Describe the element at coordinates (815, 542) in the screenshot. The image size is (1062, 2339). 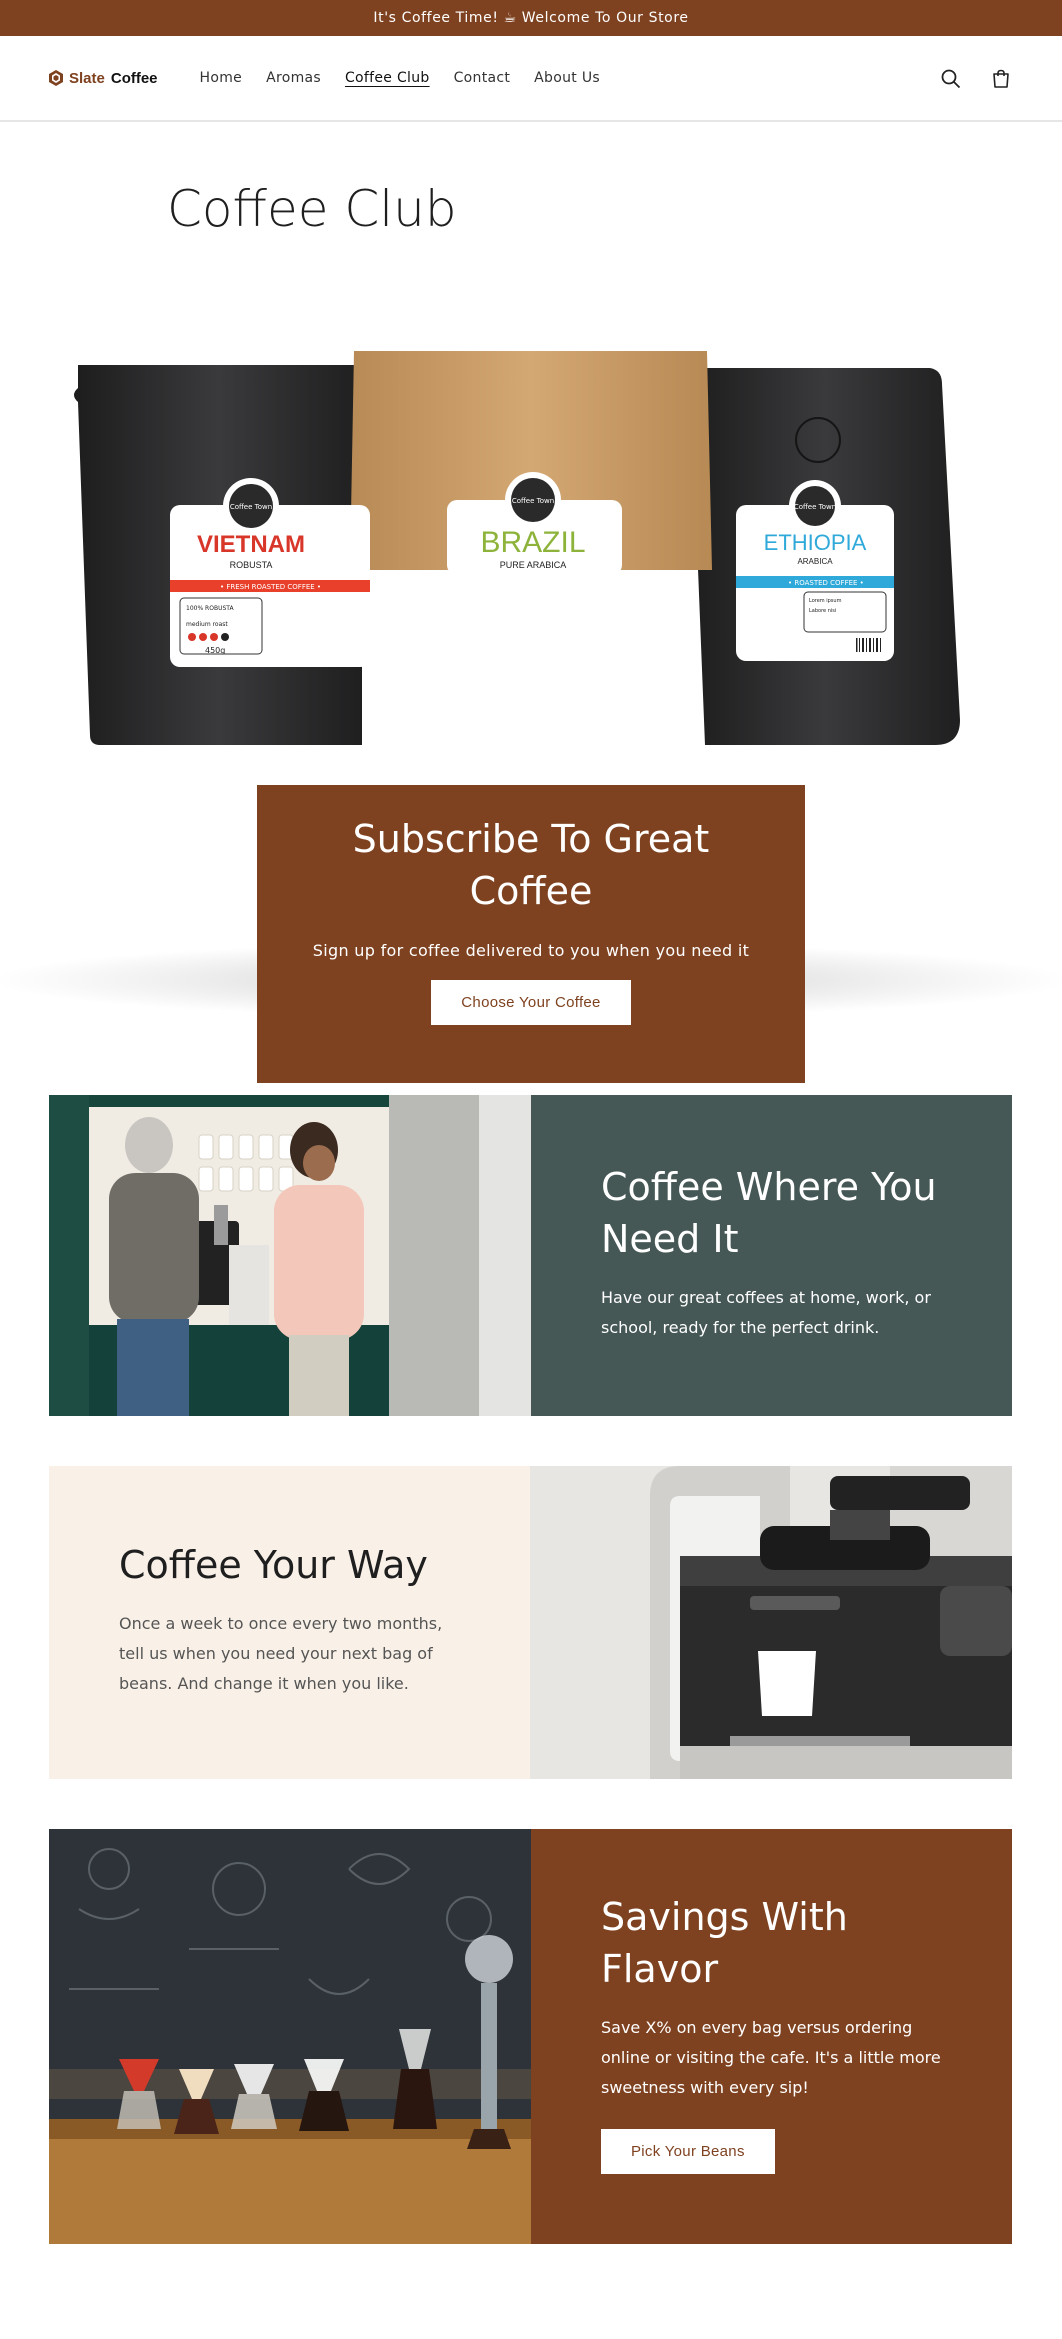
I see `origin-ethiopia: ETHIOPIA` at that location.